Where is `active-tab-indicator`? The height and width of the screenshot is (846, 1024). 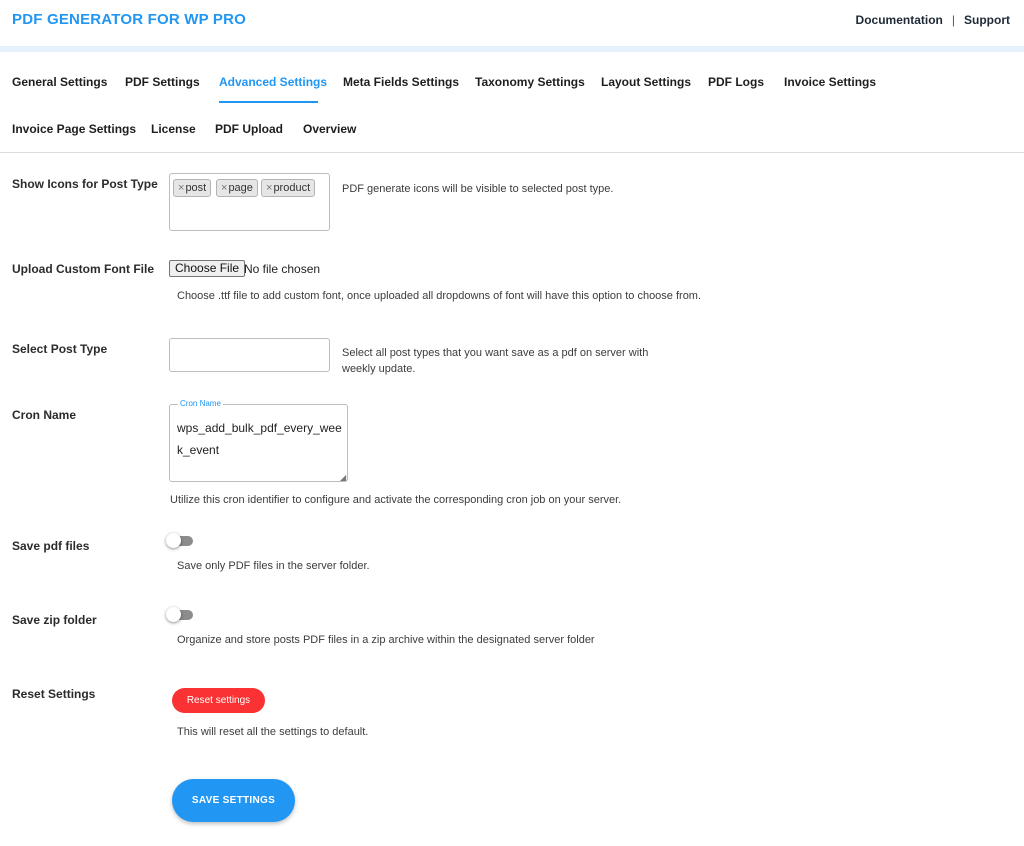
active-tab-indicator is located at coordinates (268, 102).